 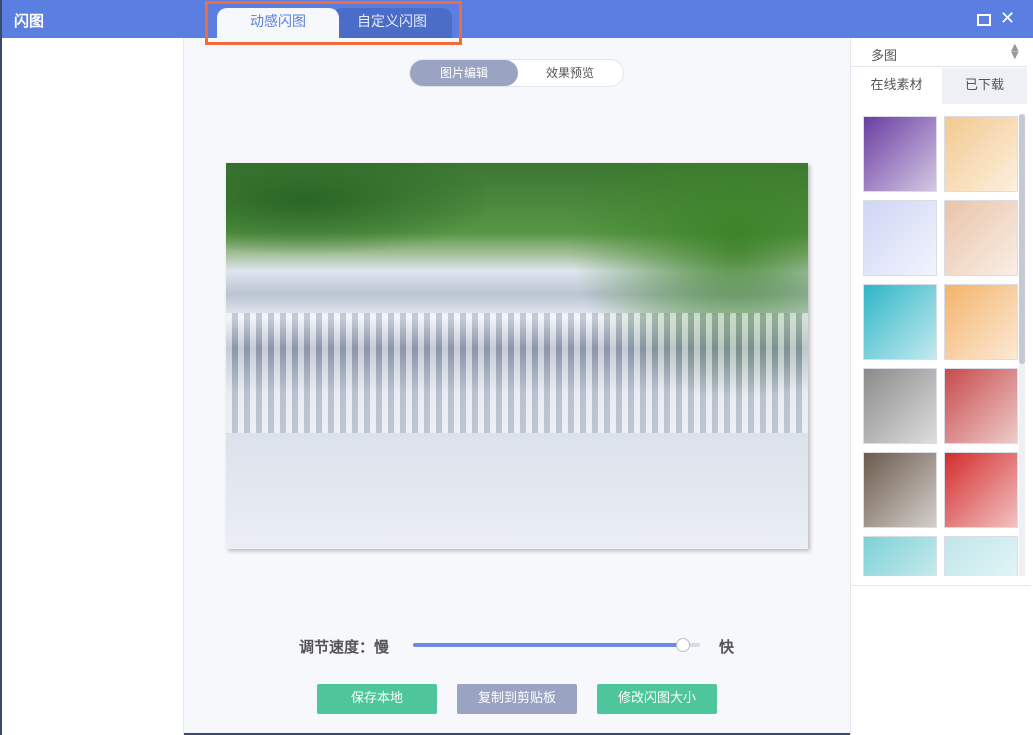 I want to click on view-toggle: 图片编辑 效果预览, so click(x=516, y=73).